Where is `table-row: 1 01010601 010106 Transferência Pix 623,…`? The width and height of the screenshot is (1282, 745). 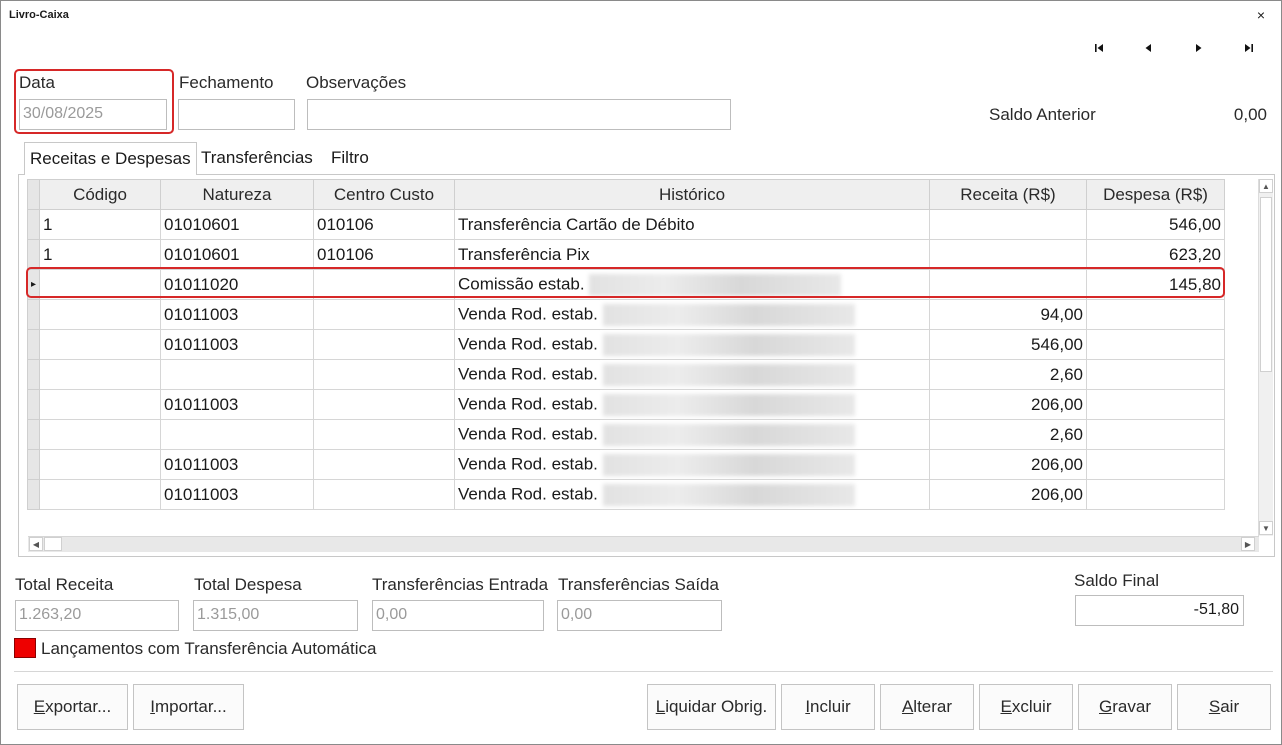 table-row: 1 01010601 010106 Transferência Pix 623,… is located at coordinates (626, 254).